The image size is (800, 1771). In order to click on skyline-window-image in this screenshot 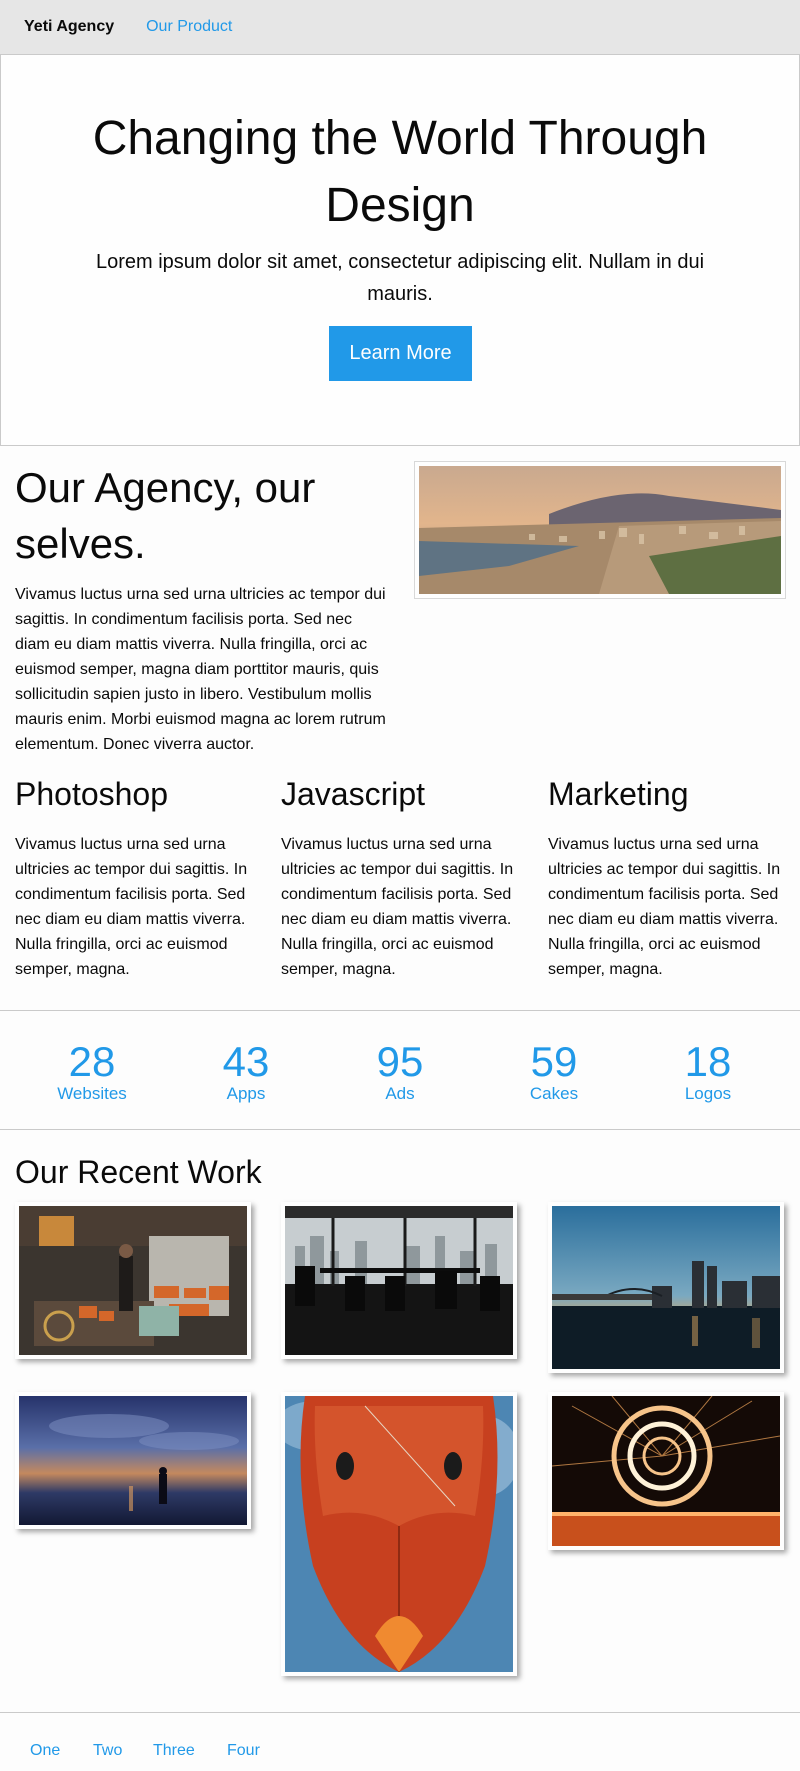, I will do `click(399, 1280)`.